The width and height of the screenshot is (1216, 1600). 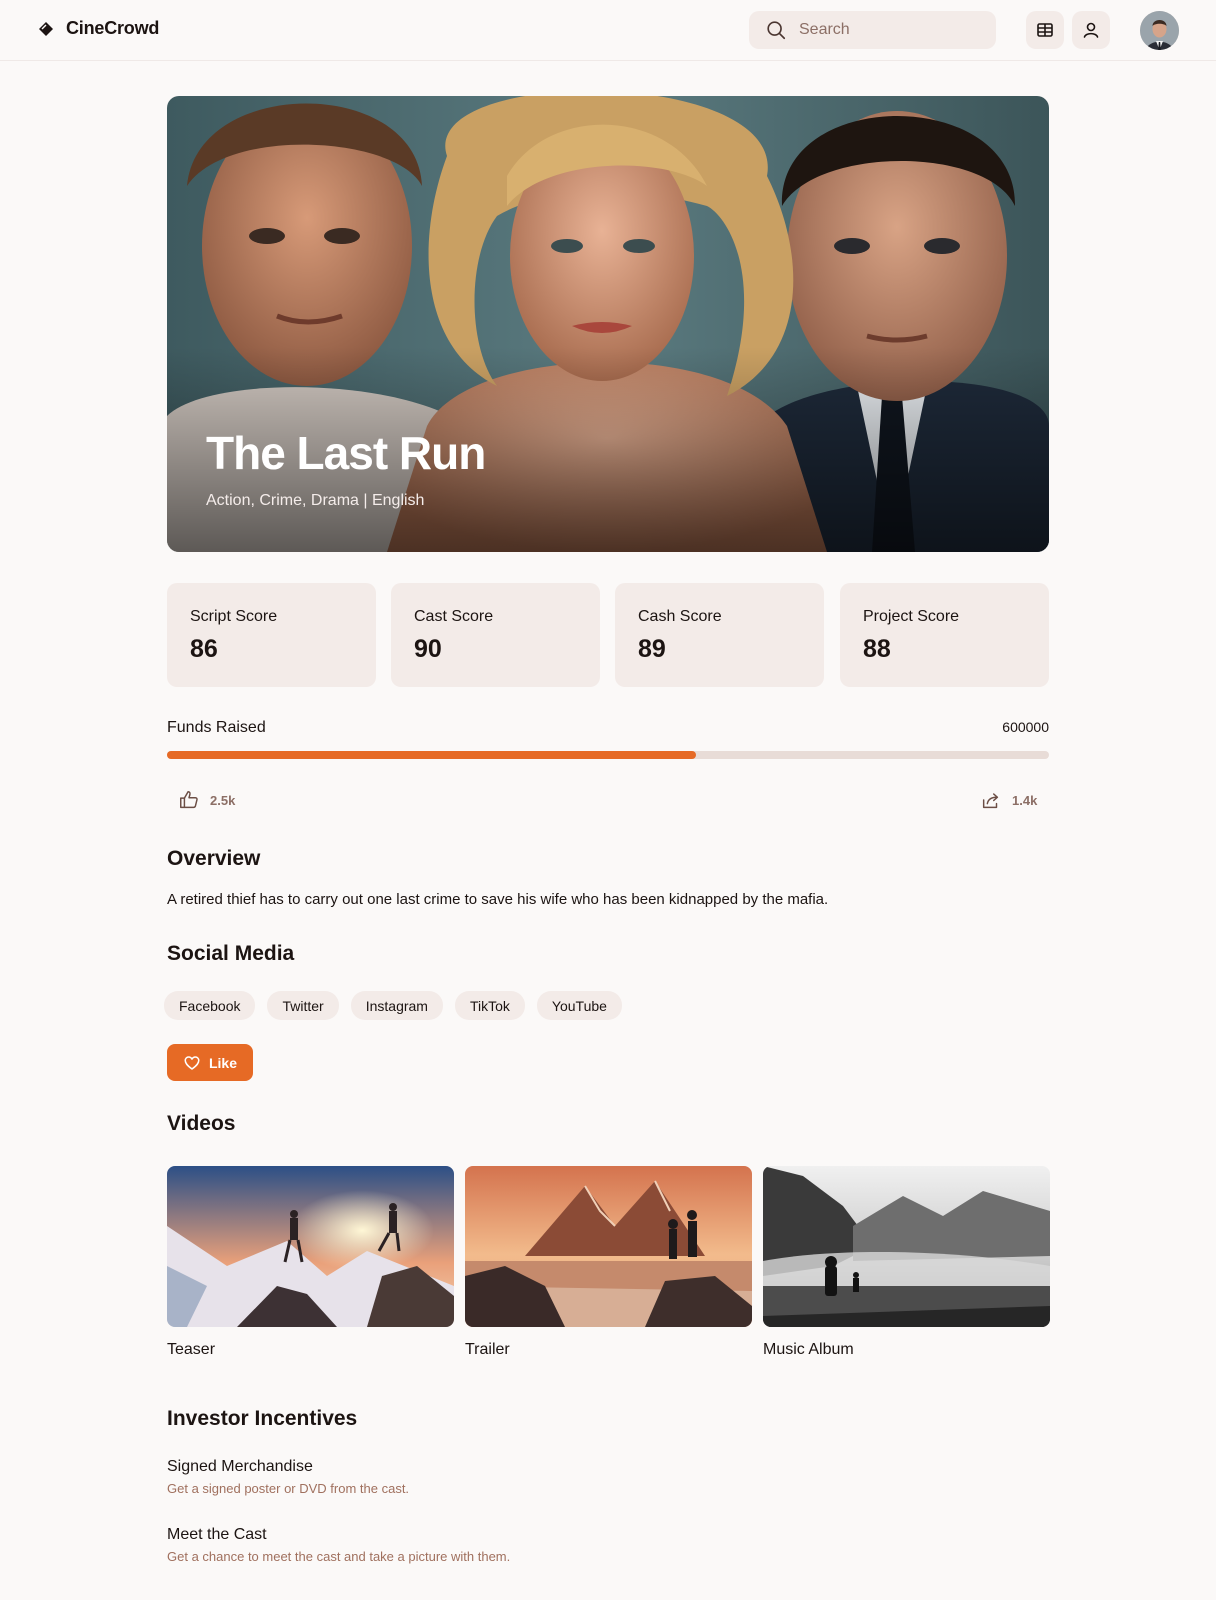 I want to click on chip-twitter: Twitter, so click(x=303, y=1005).